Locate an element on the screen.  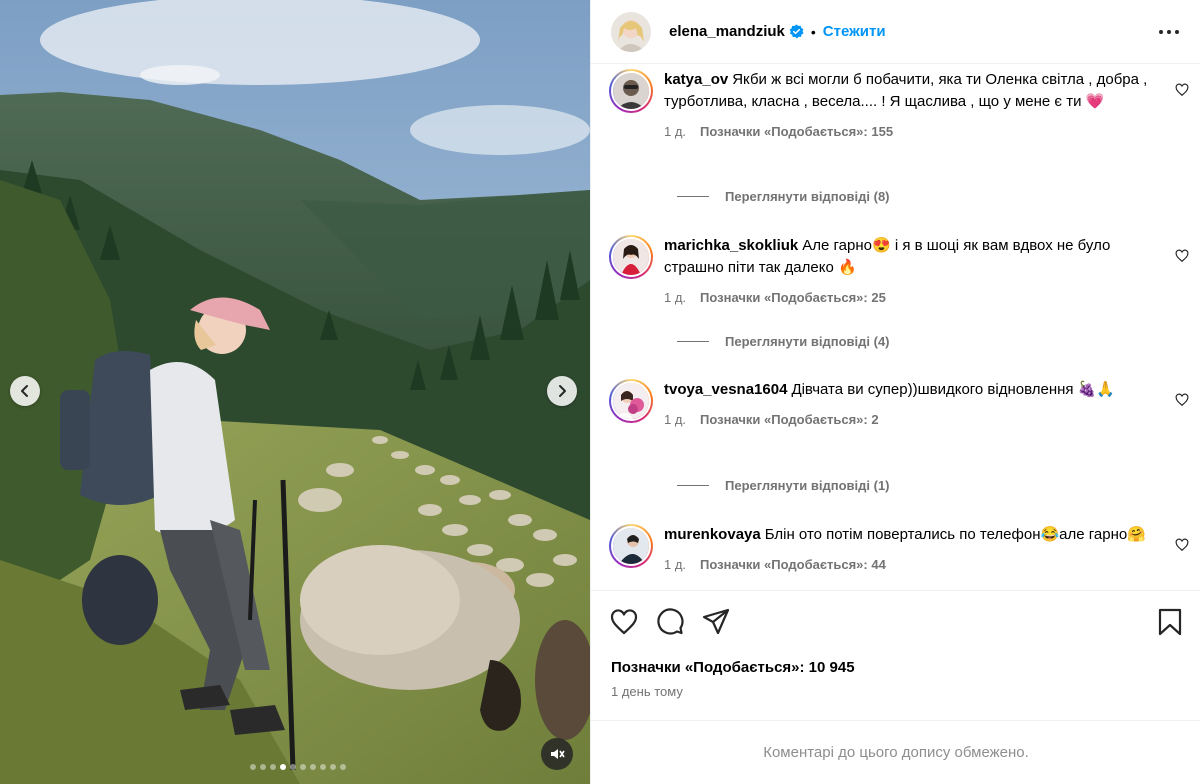
view-replies-button: Переглянути відповіді (1) is located at coordinates (783, 485).